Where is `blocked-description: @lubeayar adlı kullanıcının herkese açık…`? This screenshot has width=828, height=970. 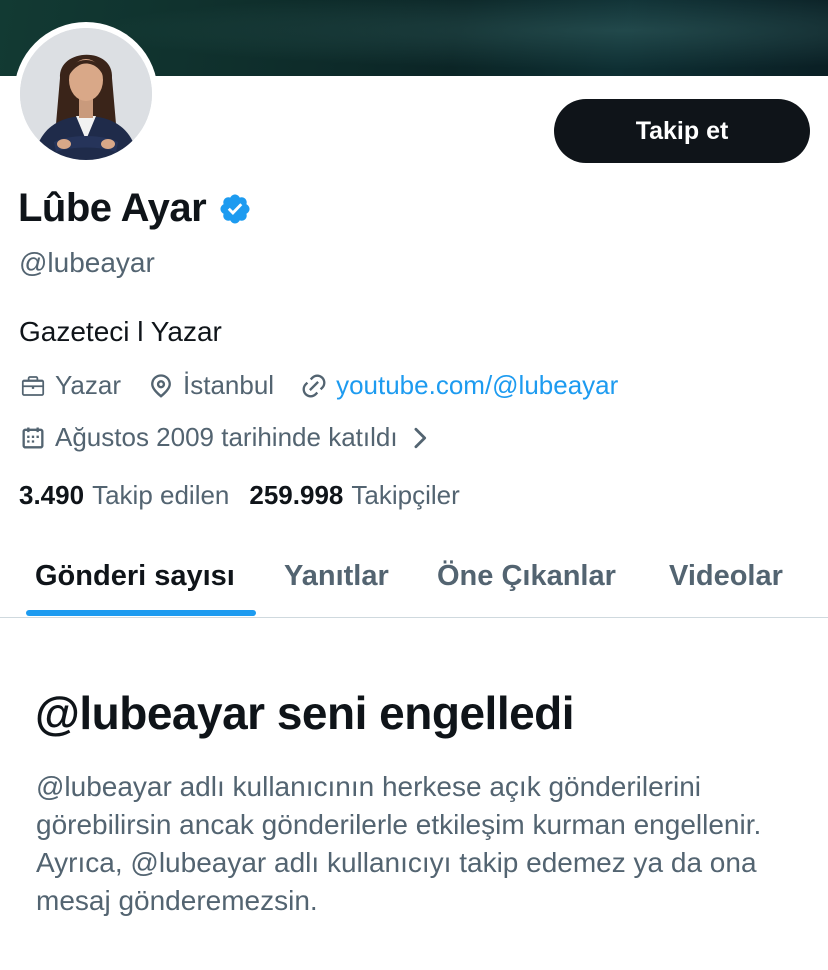 blocked-description: @lubeayar adlı kullanıcının herkese açık… is located at coordinates (399, 843).